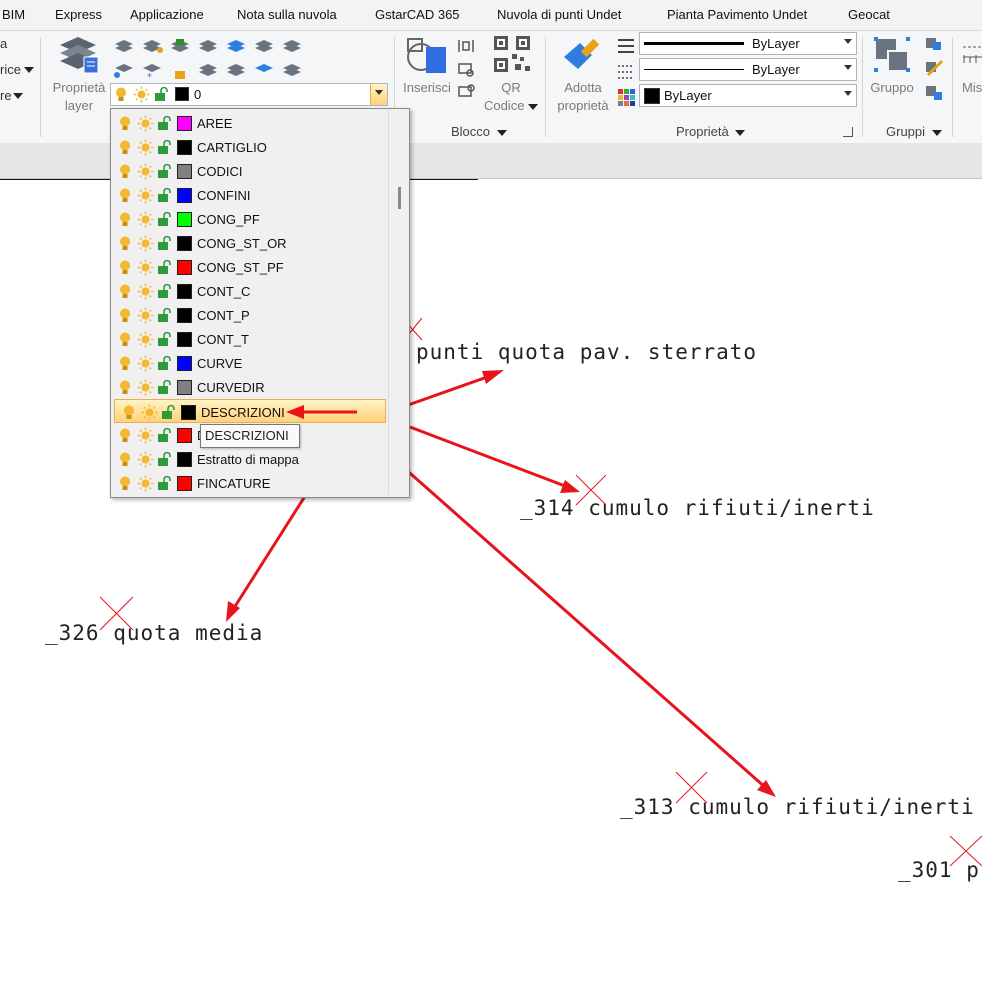 The image size is (982, 983). Describe the element at coordinates (398, 302) in the screenshot. I see `dropdown-scrollbar` at that location.